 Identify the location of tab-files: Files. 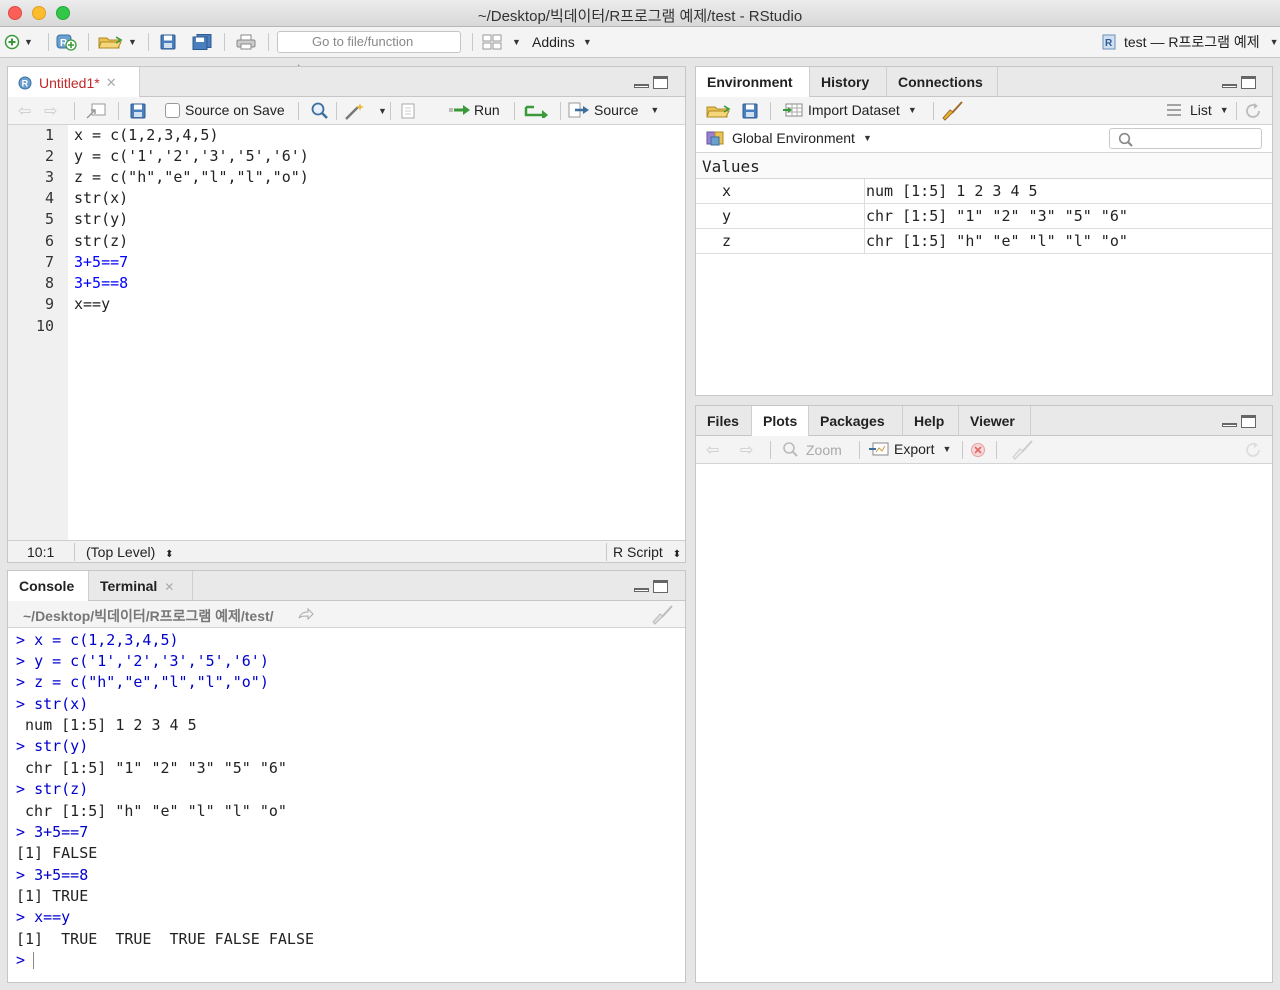
(724, 421).